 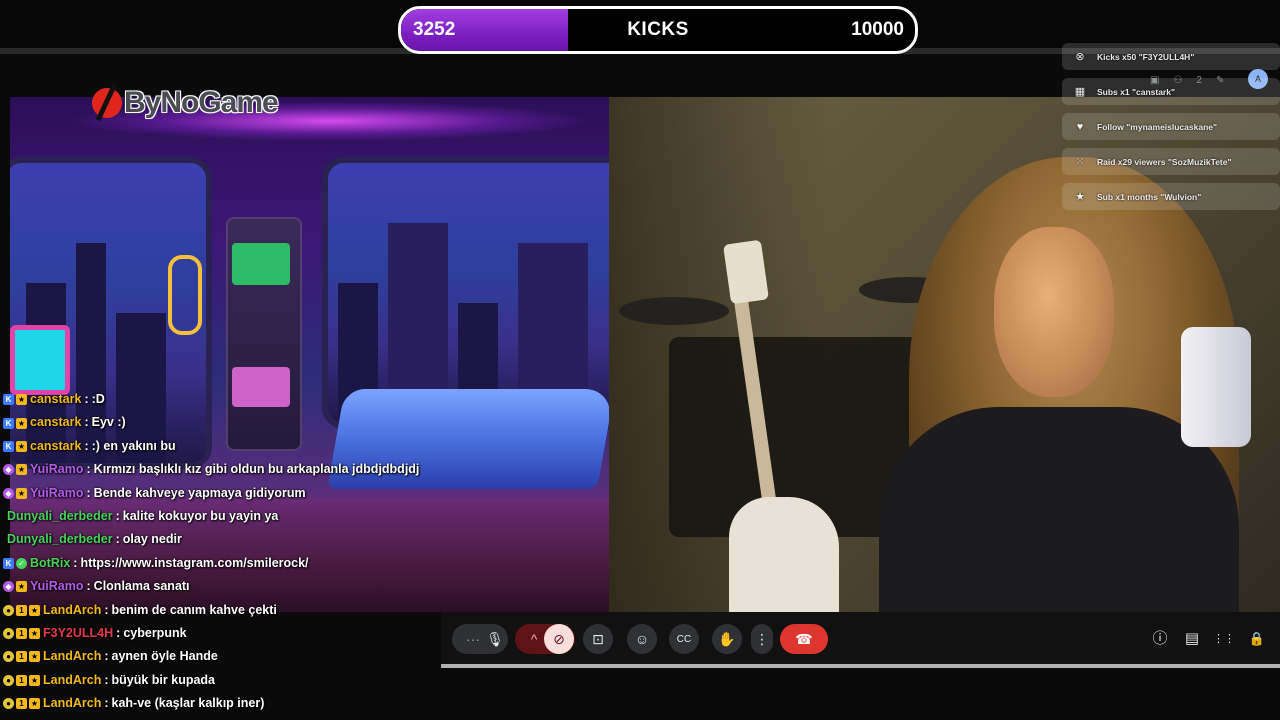 What do you see at coordinates (50, 563) in the screenshot?
I see `chat-username: BotRix` at bounding box center [50, 563].